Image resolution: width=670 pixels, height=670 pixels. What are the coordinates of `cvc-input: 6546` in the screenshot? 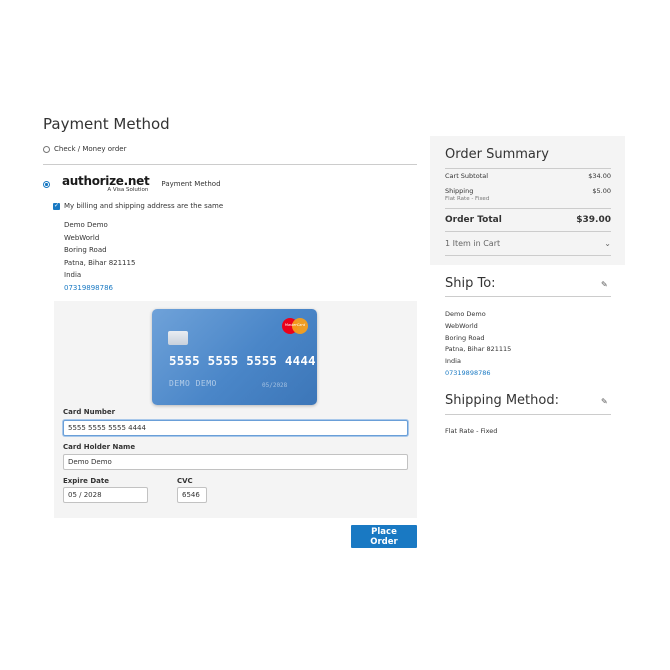 It's located at (192, 495).